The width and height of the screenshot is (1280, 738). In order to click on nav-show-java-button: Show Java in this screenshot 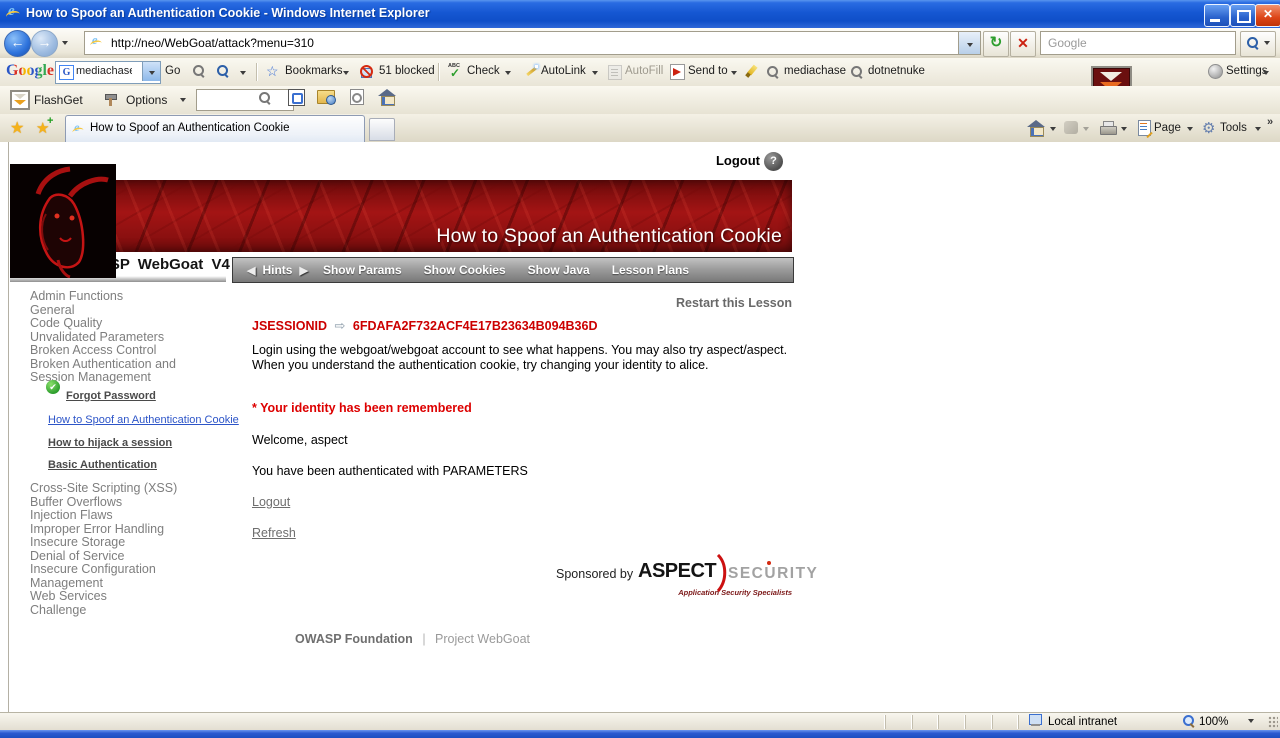, I will do `click(559, 270)`.